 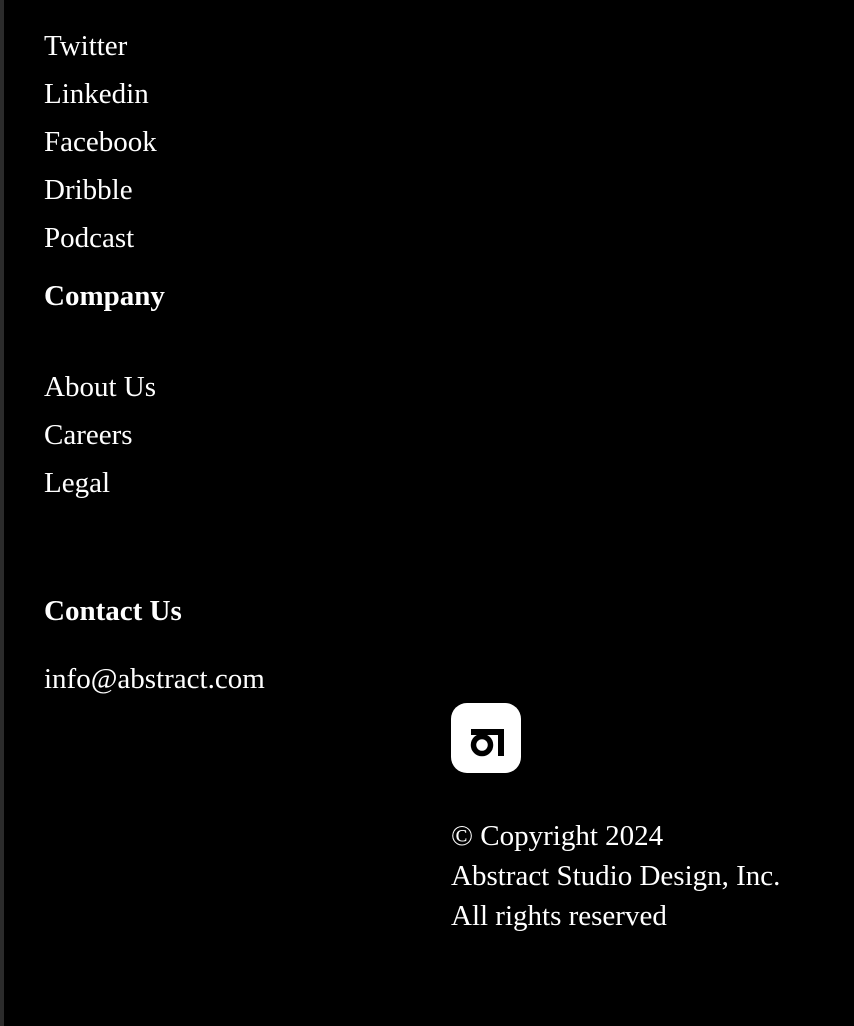 I want to click on company-name-line: Abstract Studio Design, Inc., so click(x=616, y=876).